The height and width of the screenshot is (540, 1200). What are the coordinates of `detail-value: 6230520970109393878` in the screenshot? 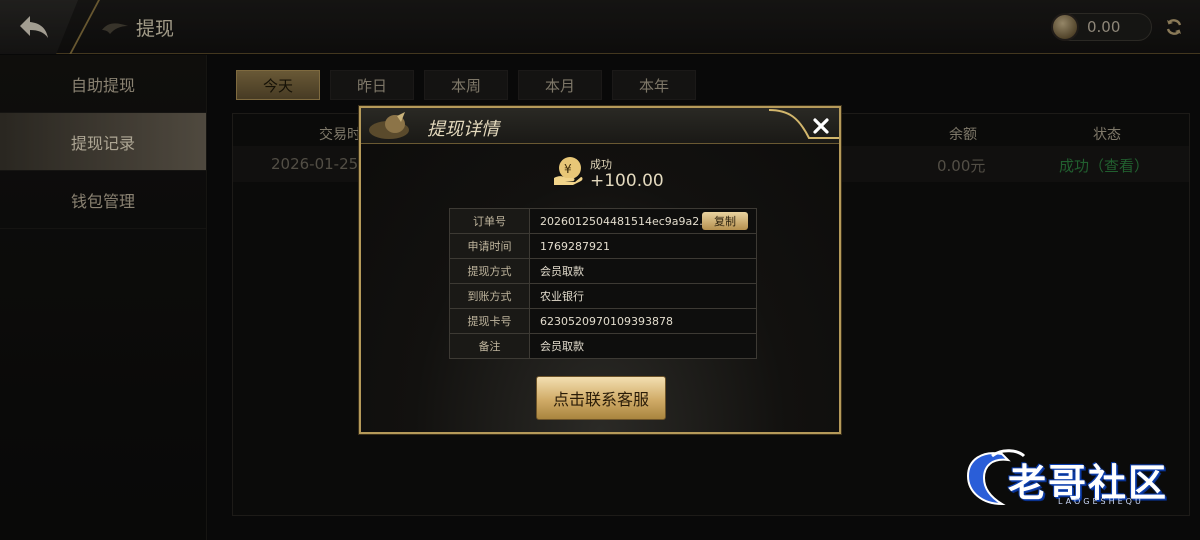 It's located at (643, 321).